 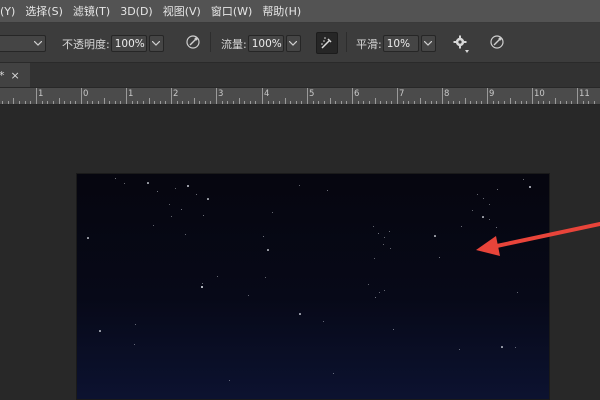 I want to click on menu-item-filter: 滤镜(T), so click(x=91, y=11).